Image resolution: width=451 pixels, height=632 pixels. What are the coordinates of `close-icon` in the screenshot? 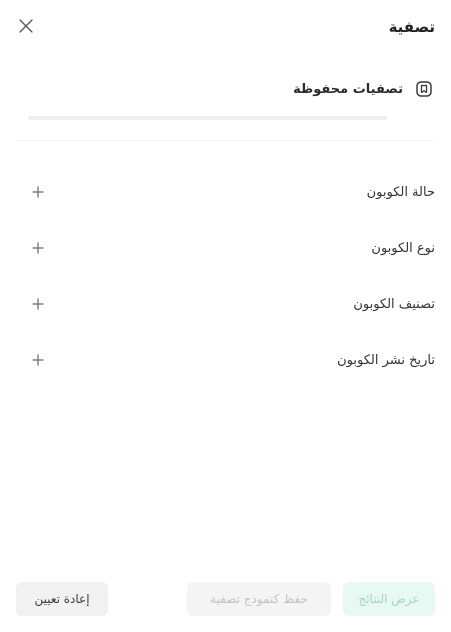 It's located at (26, 26).